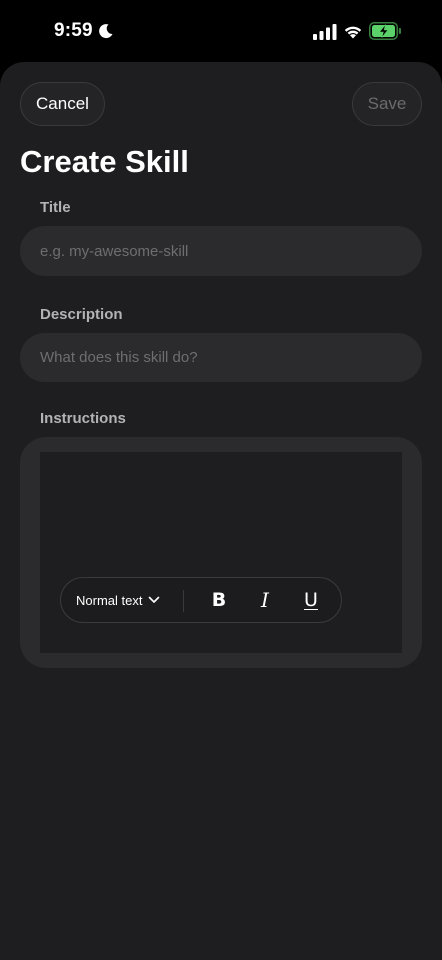  What do you see at coordinates (201, 600) in the screenshot?
I see `format-toolbar: Normal text B I U` at bounding box center [201, 600].